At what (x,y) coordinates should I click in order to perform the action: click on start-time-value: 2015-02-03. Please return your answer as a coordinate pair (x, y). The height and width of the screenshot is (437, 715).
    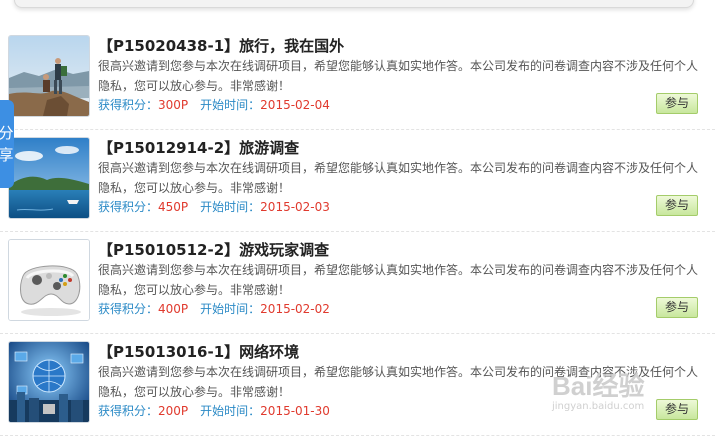
    Looking at the image, I should click on (295, 207).